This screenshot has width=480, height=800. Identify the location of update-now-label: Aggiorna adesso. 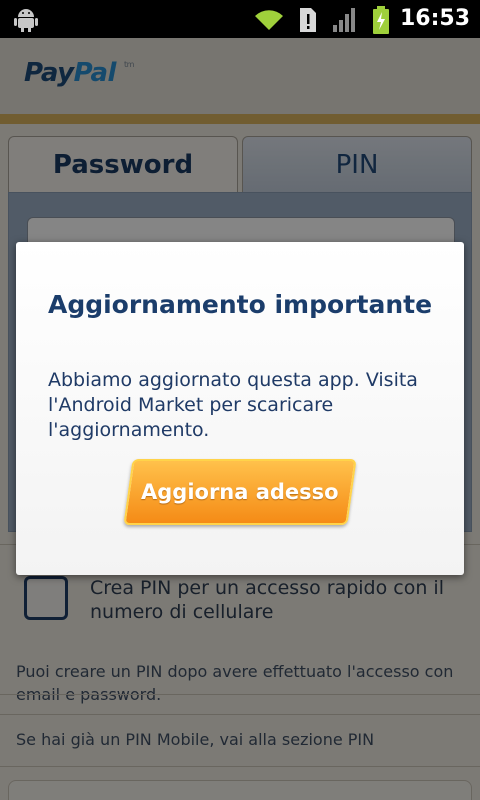
(240, 492).